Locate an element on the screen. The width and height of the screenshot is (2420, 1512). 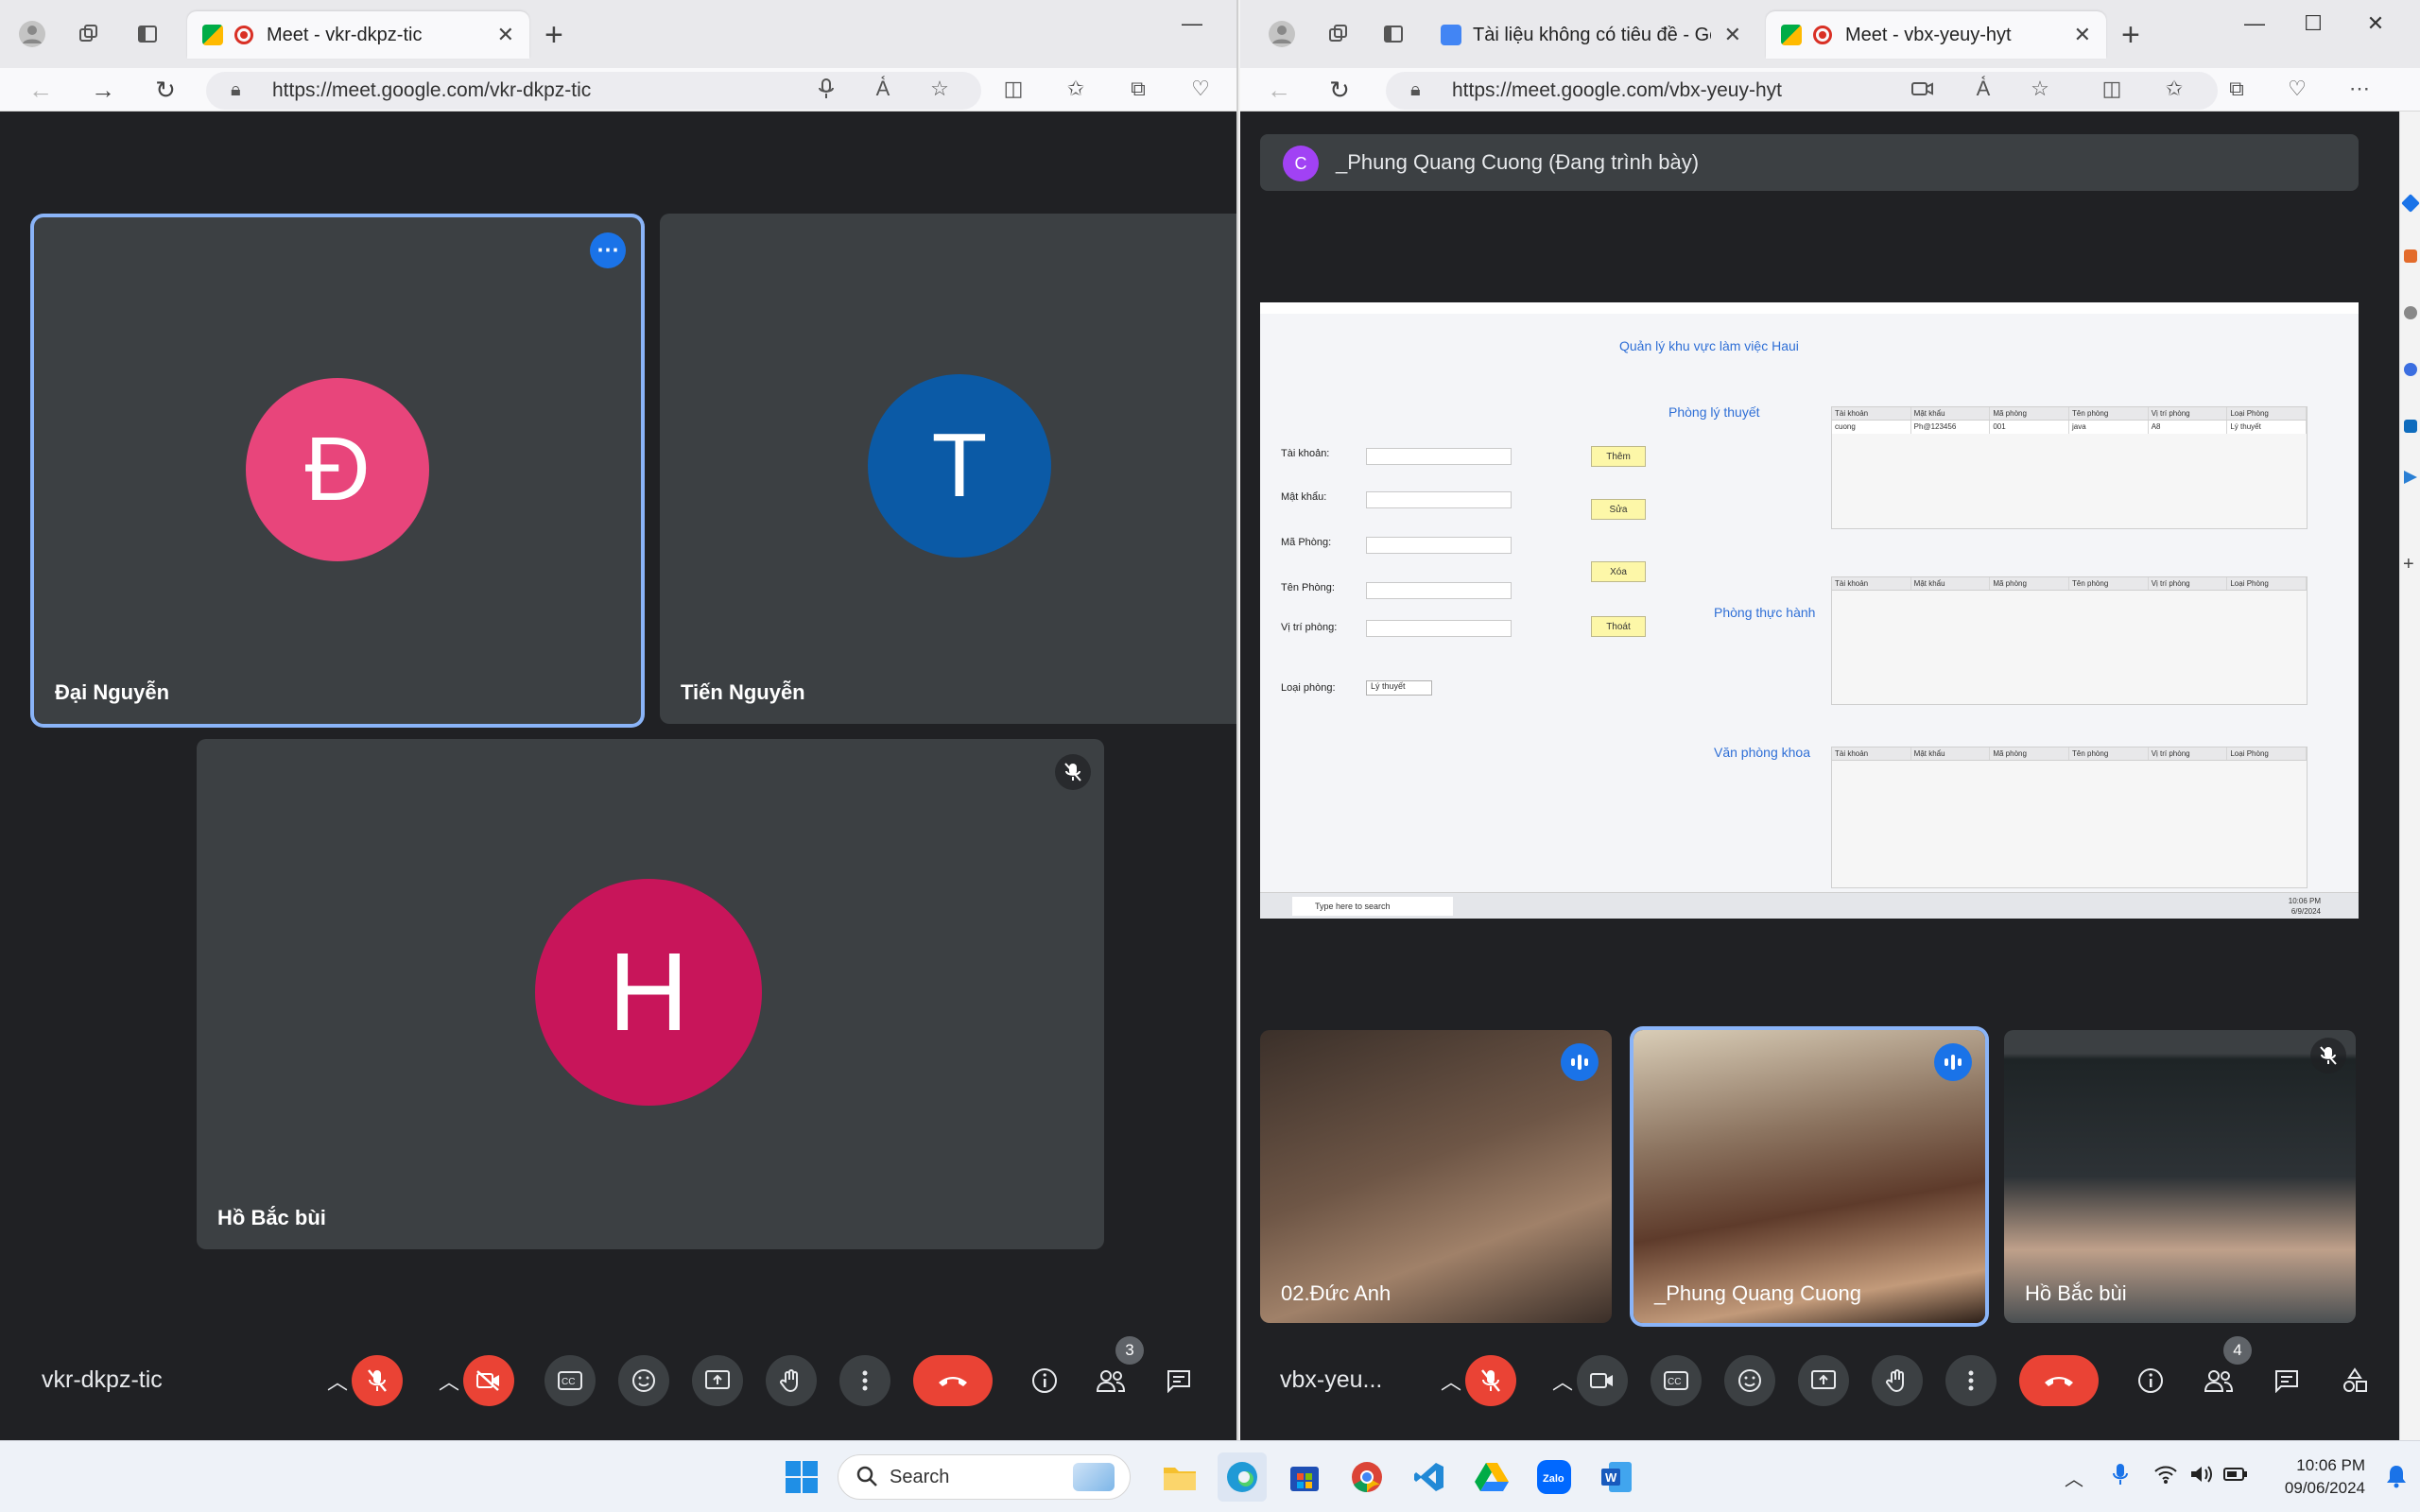
camera-tile: Hồ Bắc bùi is located at coordinates (2180, 1176).